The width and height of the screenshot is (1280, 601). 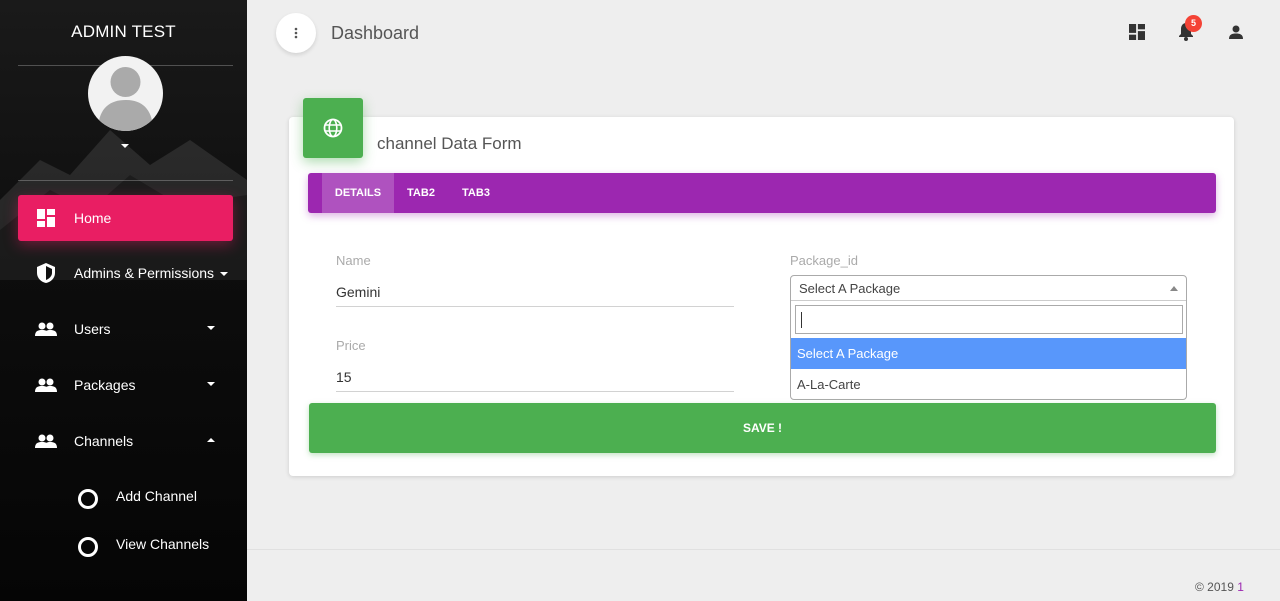 I want to click on dashboard-toggle-button, so click(x=1137, y=32).